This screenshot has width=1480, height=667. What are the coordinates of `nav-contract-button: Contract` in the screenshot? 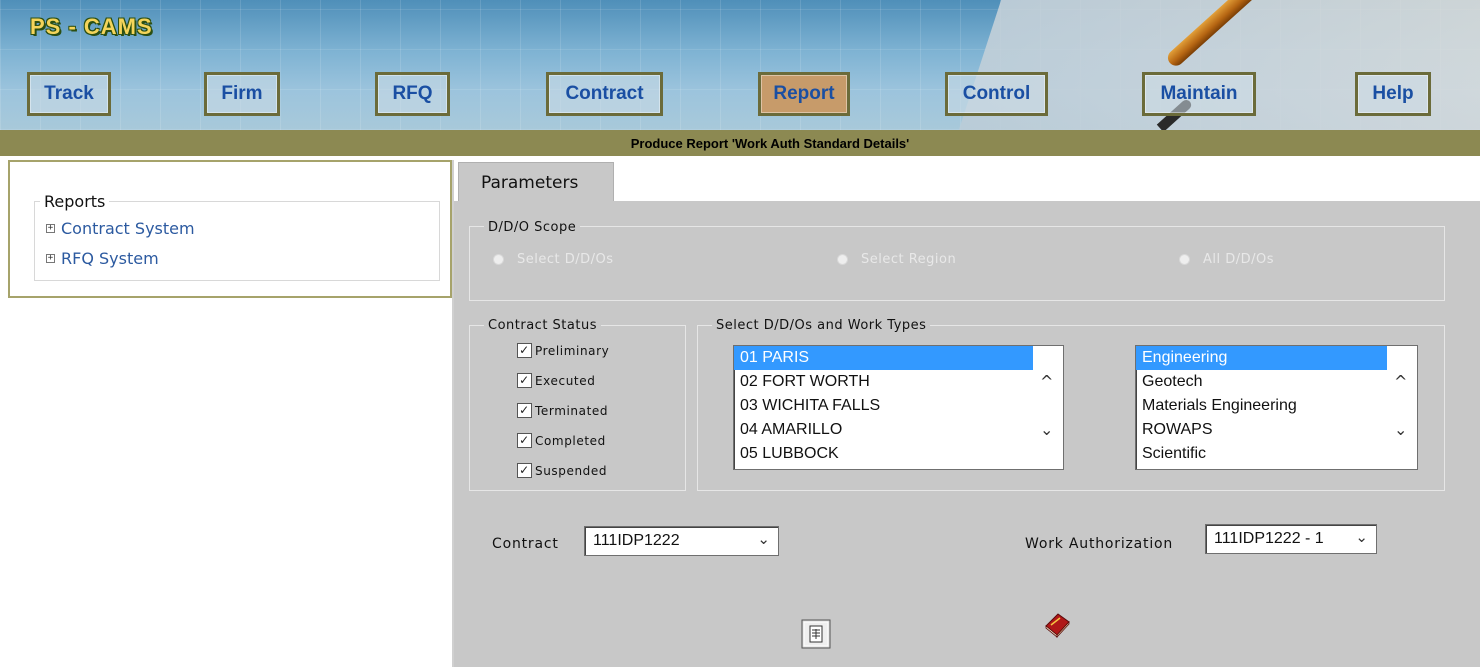 It's located at (604, 94).